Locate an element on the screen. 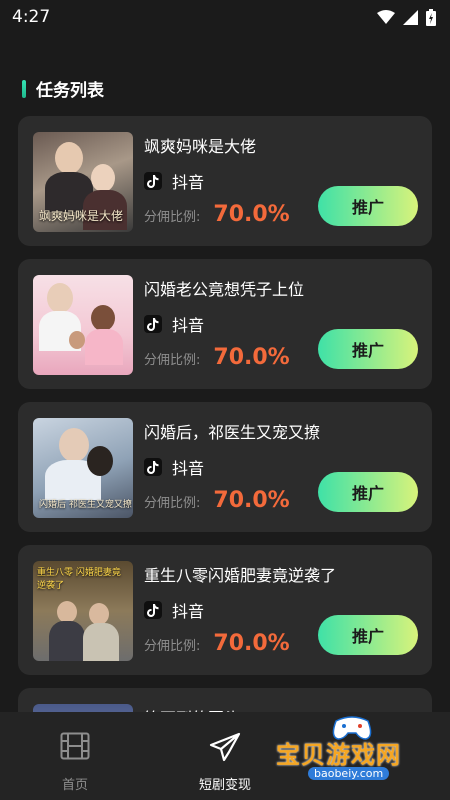  status-time: 4:27 is located at coordinates (31, 17).